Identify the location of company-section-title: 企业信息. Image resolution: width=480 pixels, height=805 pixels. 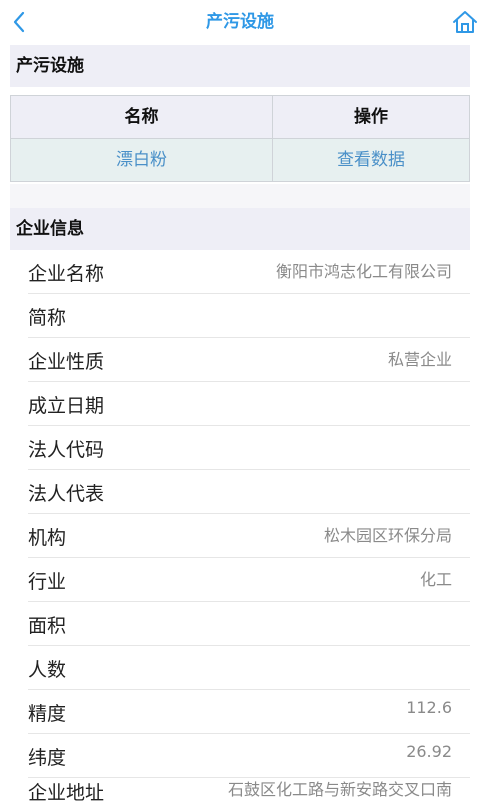
(240, 229).